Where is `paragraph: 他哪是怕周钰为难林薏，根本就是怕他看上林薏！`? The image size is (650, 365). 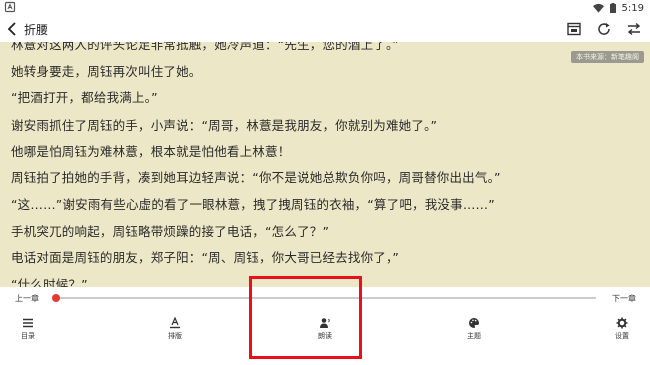 paragraph: 他哪是怕周钰为难林薏，根本就是怕他看上林薏！ is located at coordinates (151, 151).